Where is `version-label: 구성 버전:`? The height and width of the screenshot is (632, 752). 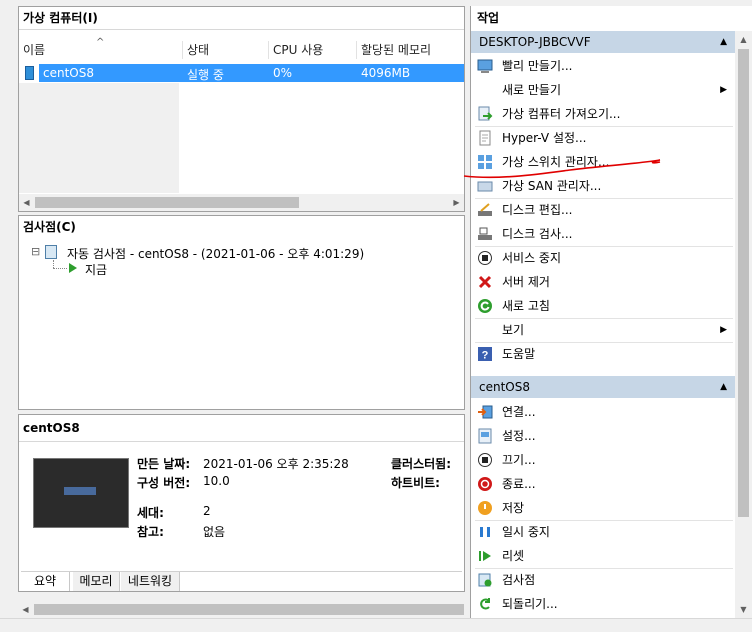 version-label: 구성 버전: is located at coordinates (164, 483).